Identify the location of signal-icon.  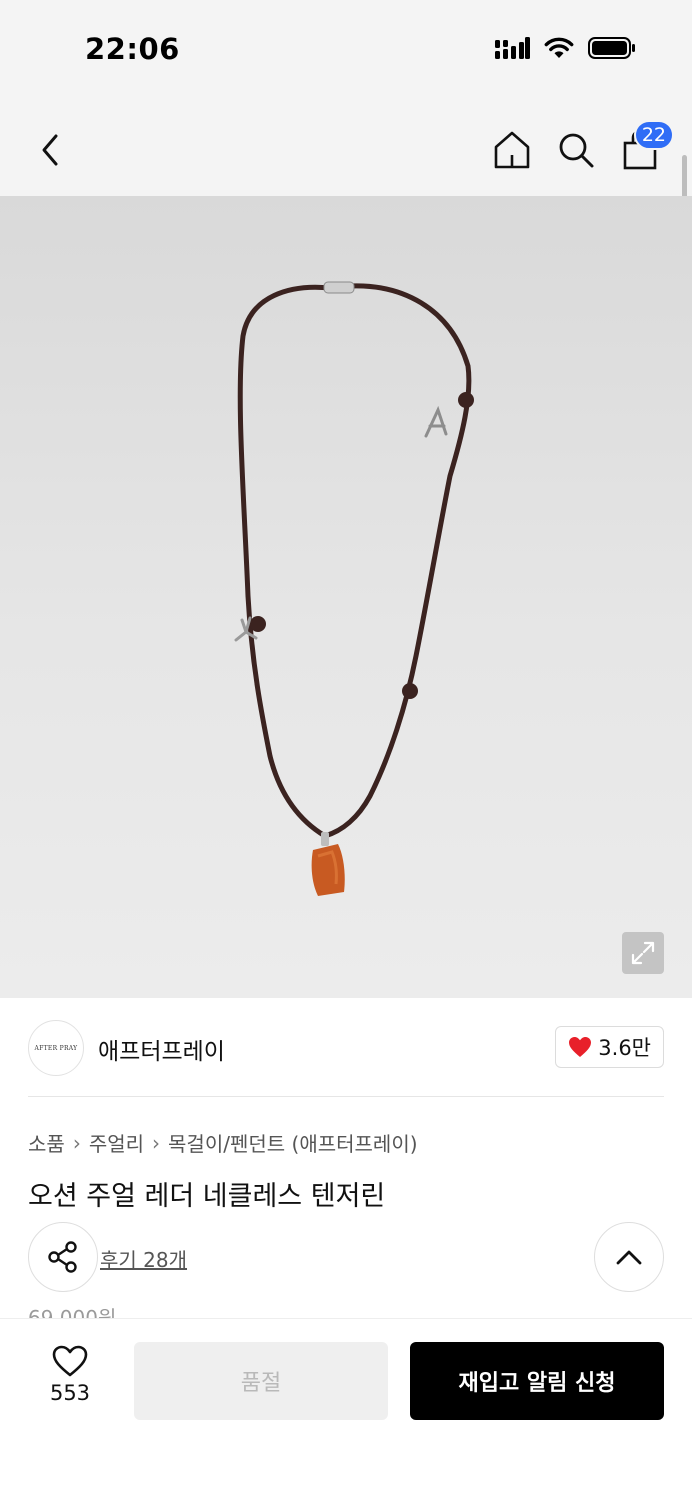
(512, 48).